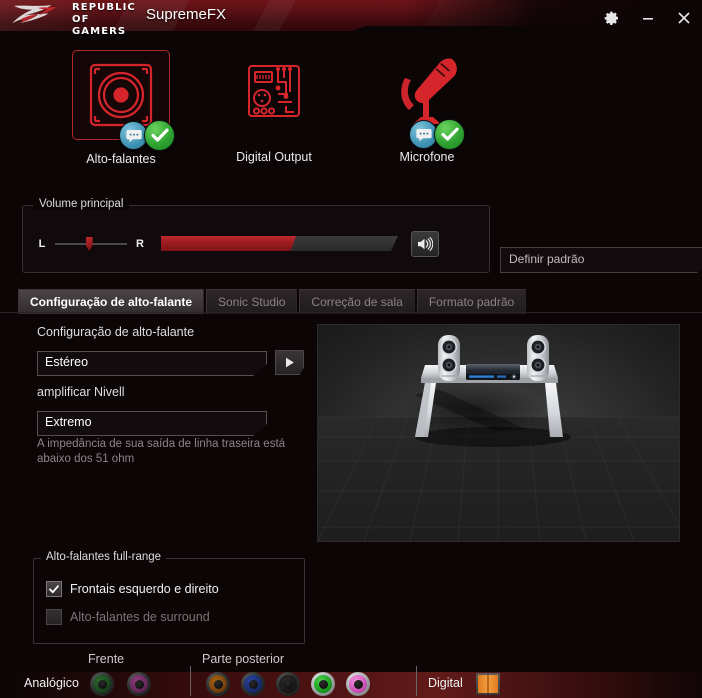 This screenshot has width=702, height=698. I want to click on checkbox-row-surround: Alto-falantes de surround, so click(128, 617).